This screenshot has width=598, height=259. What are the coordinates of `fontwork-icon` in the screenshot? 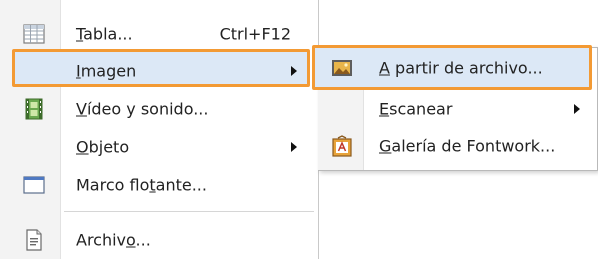 It's located at (342, 146).